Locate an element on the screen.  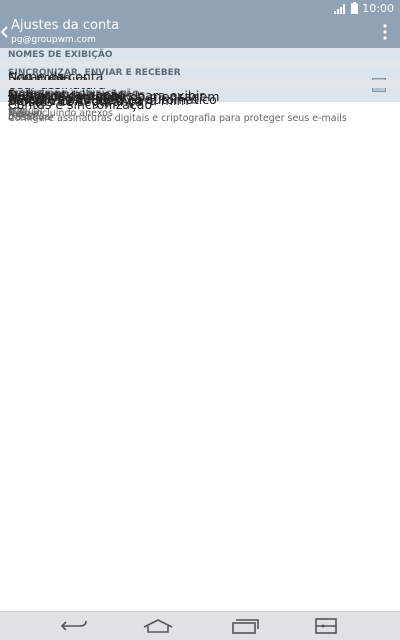
account-email: pg@groupwm.com is located at coordinates (53, 40).